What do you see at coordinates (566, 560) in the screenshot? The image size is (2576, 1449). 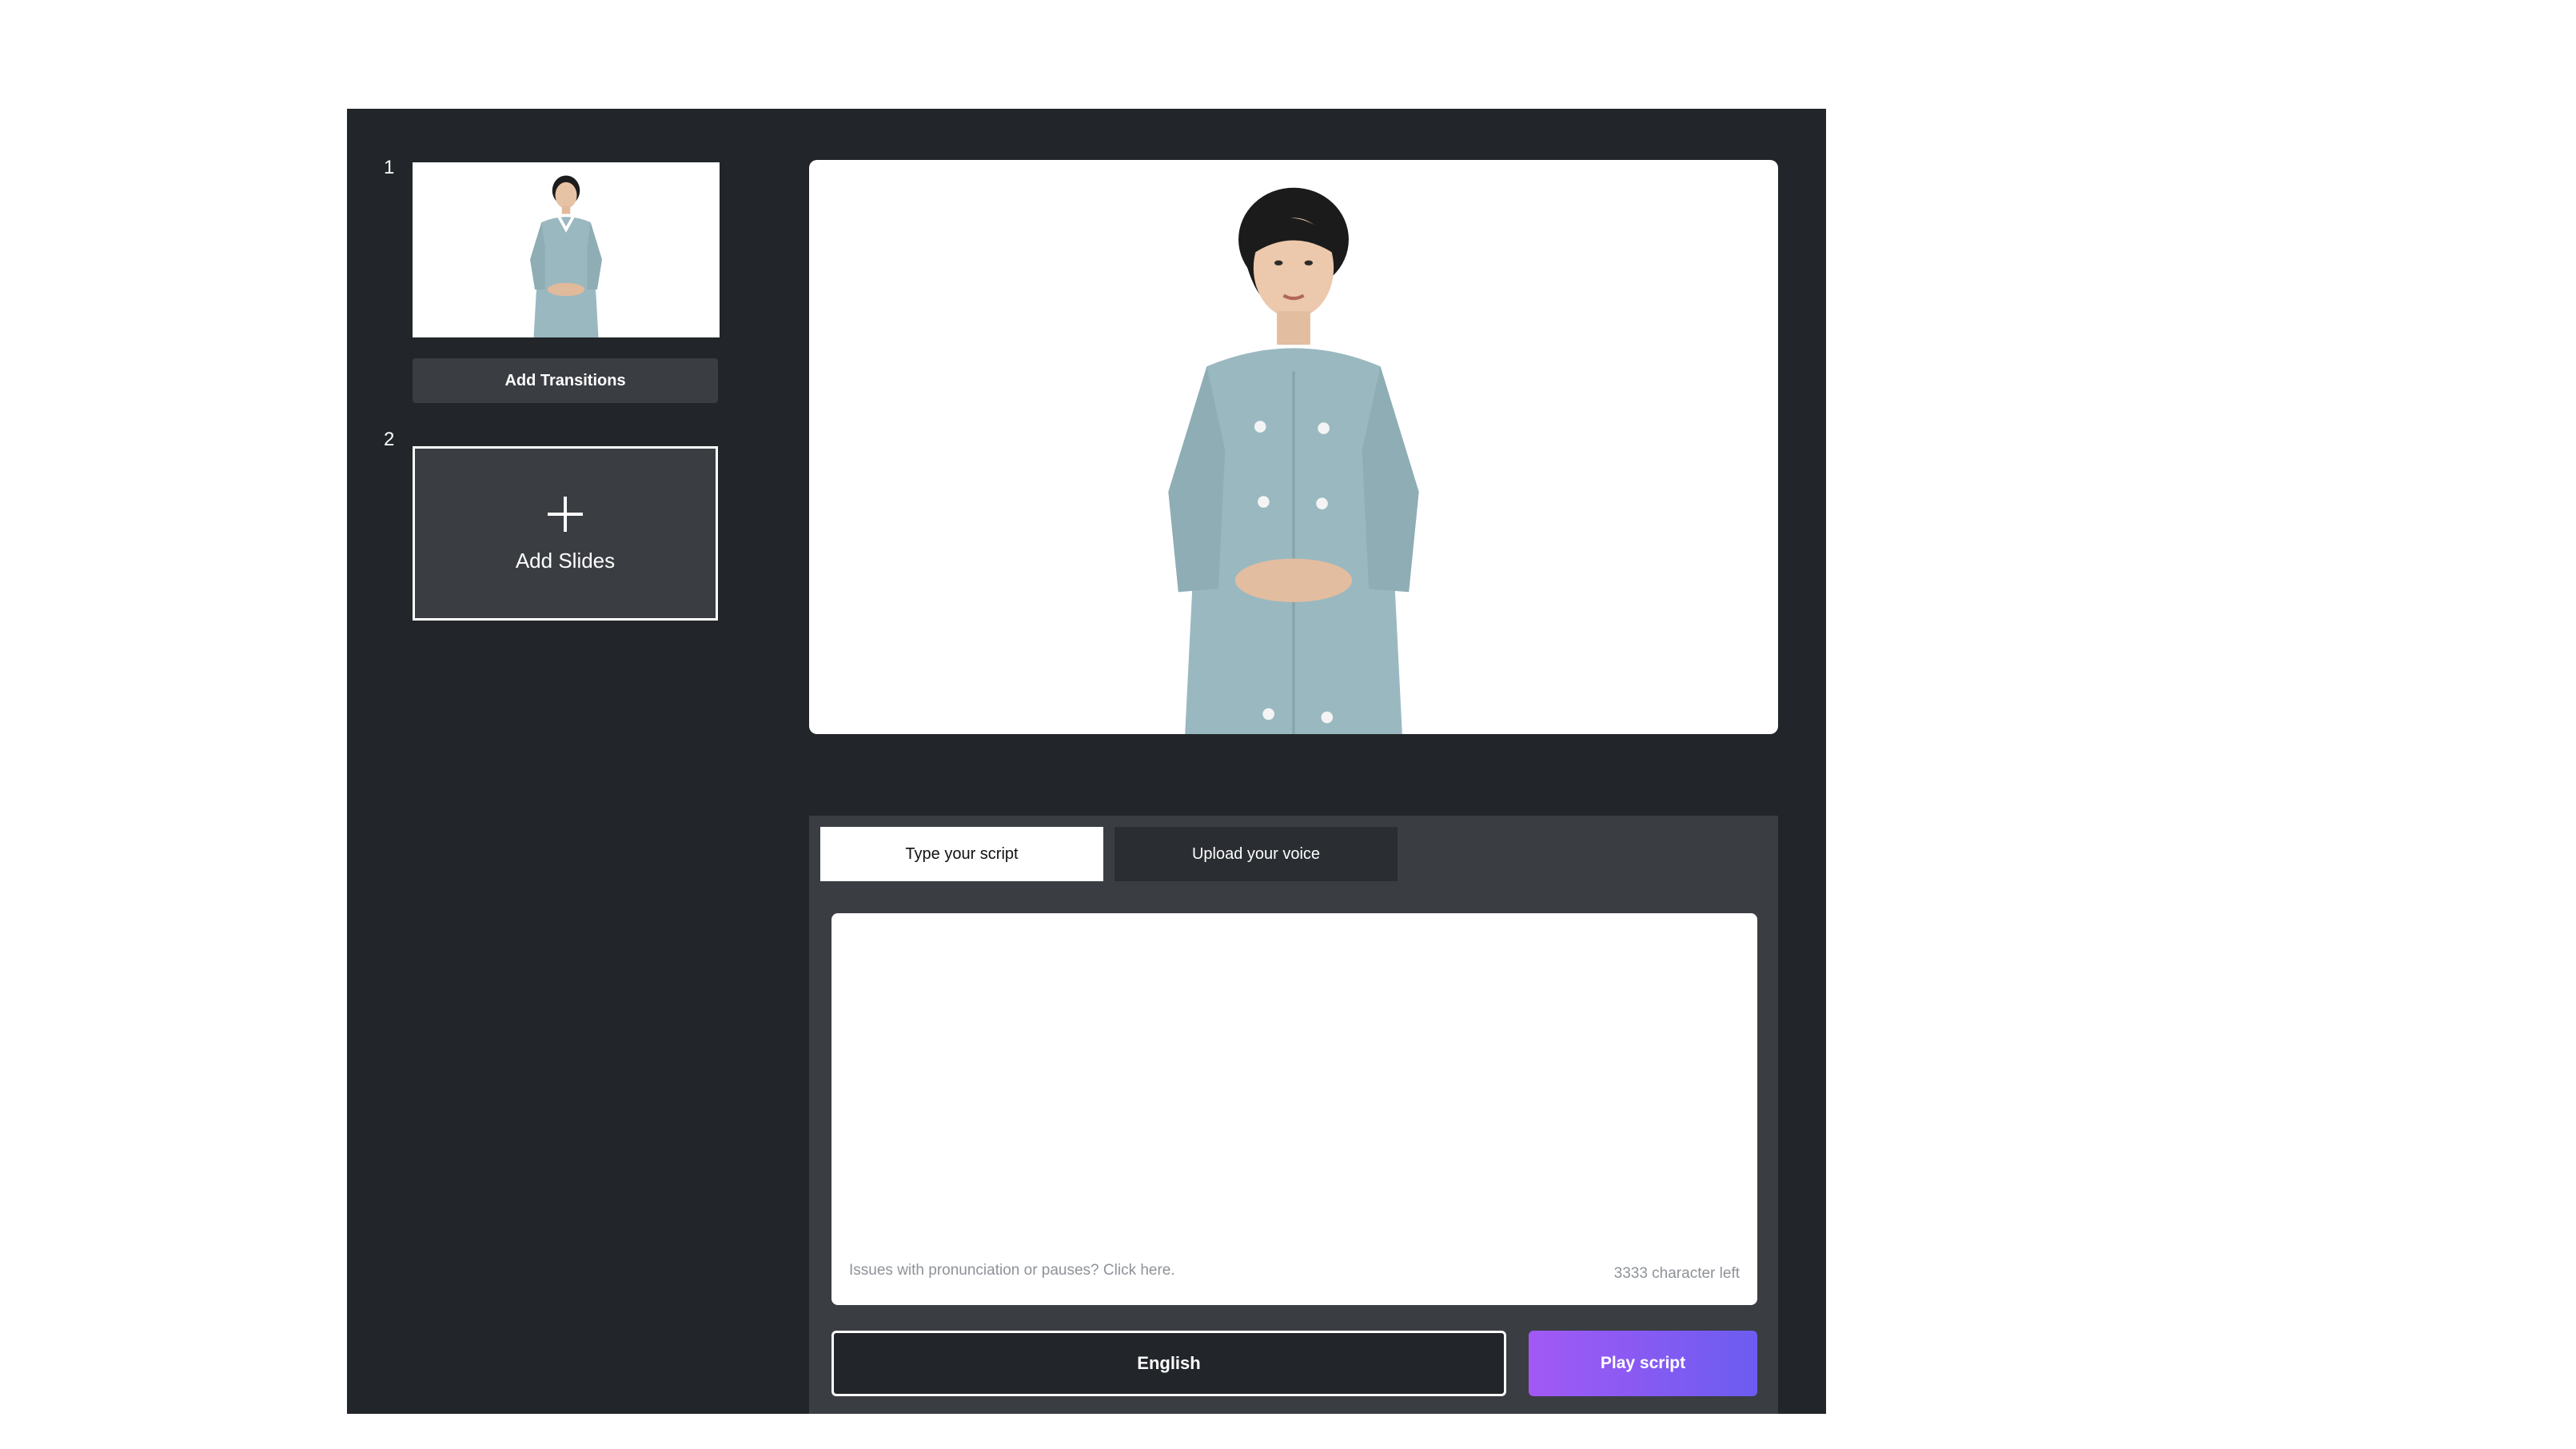 I see `add-slides-label: Add Slides` at bounding box center [566, 560].